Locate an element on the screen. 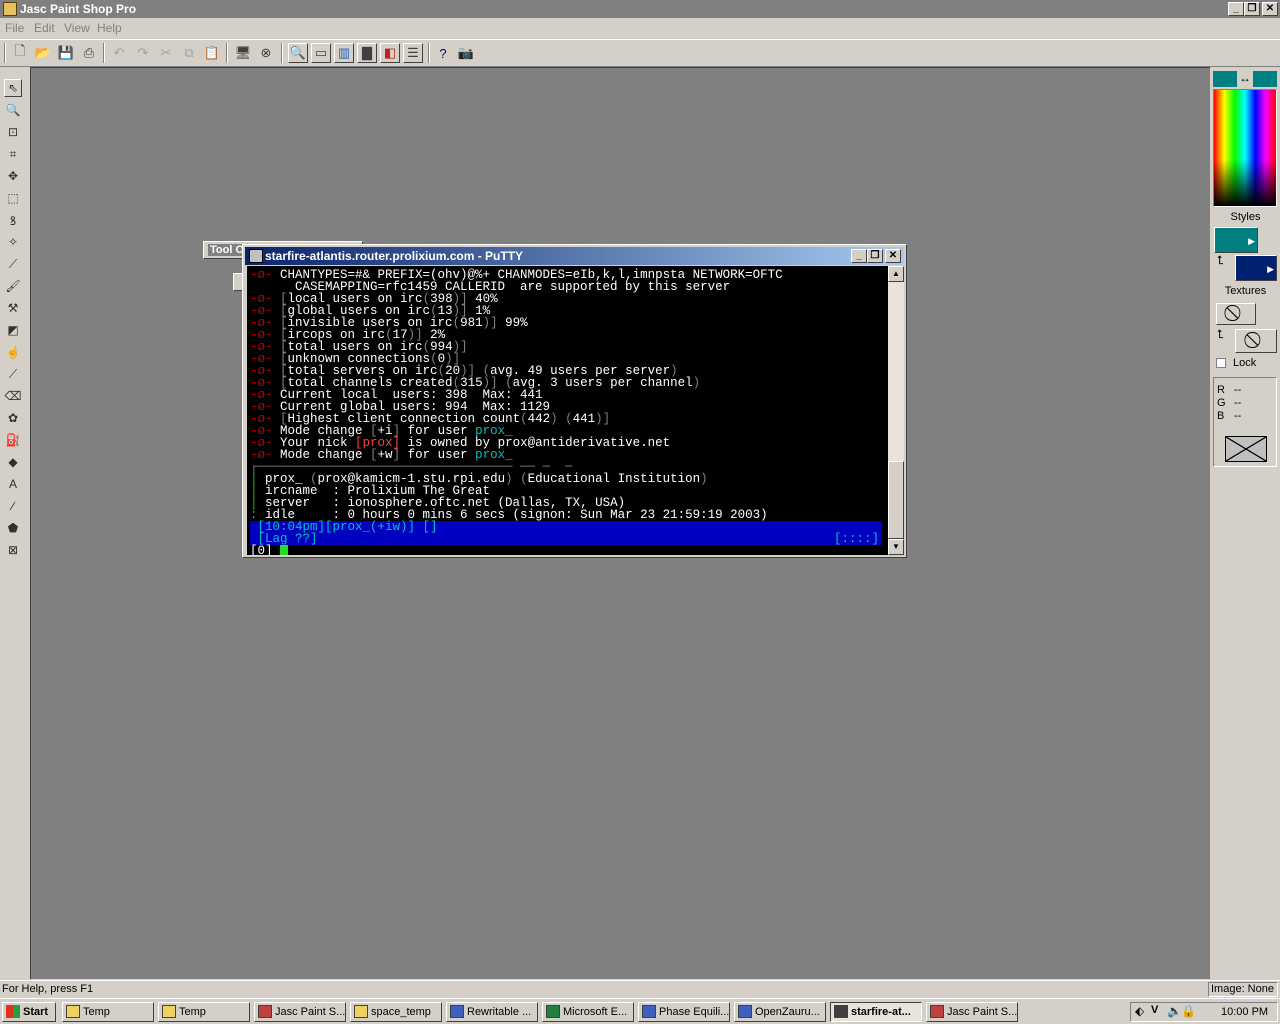 The image size is (1280, 1024). overview-icon: ▭ is located at coordinates (321, 53).